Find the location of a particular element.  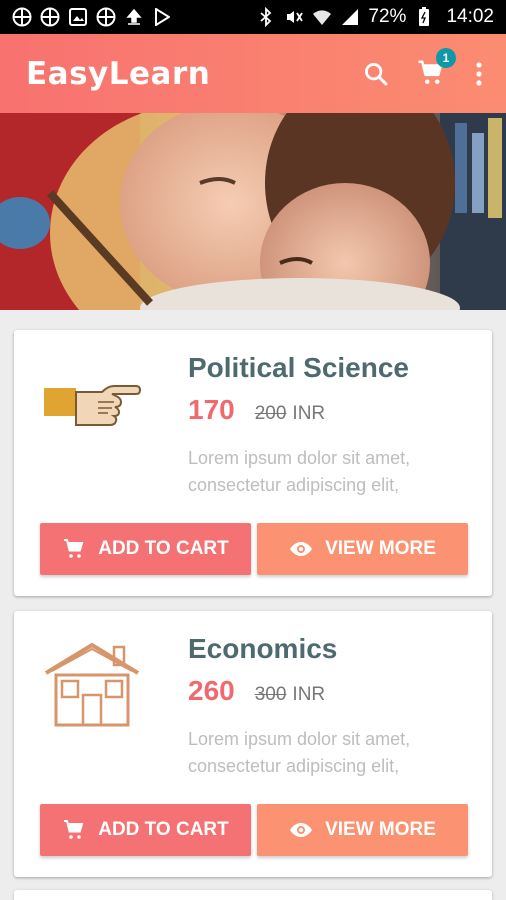

image-icon is located at coordinates (78, 17).